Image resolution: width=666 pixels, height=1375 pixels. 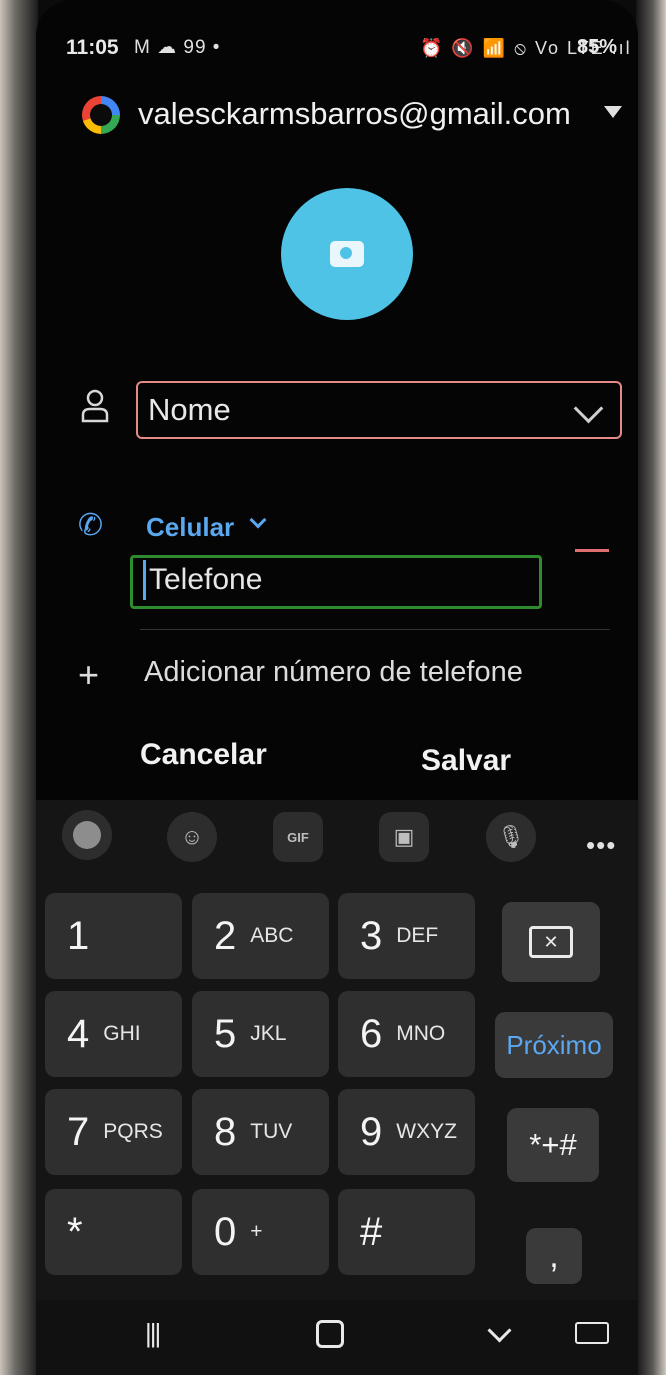 I want to click on divider, so click(x=375, y=629).